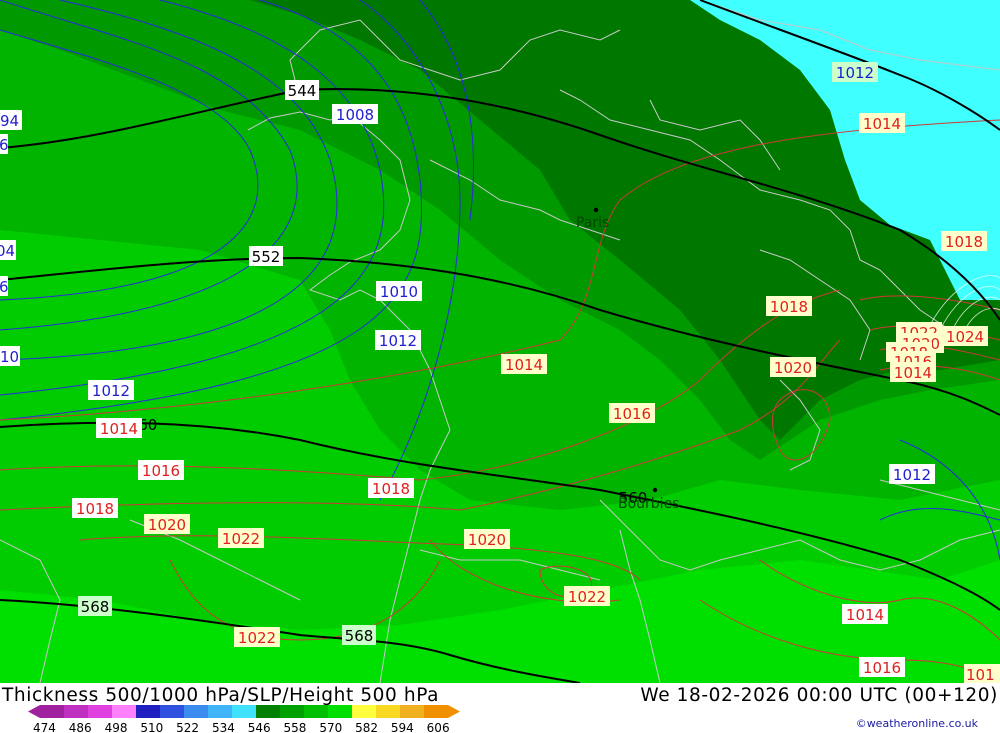  What do you see at coordinates (187, 727) in the screenshot?
I see `colorbar-tick-label: 522` at bounding box center [187, 727].